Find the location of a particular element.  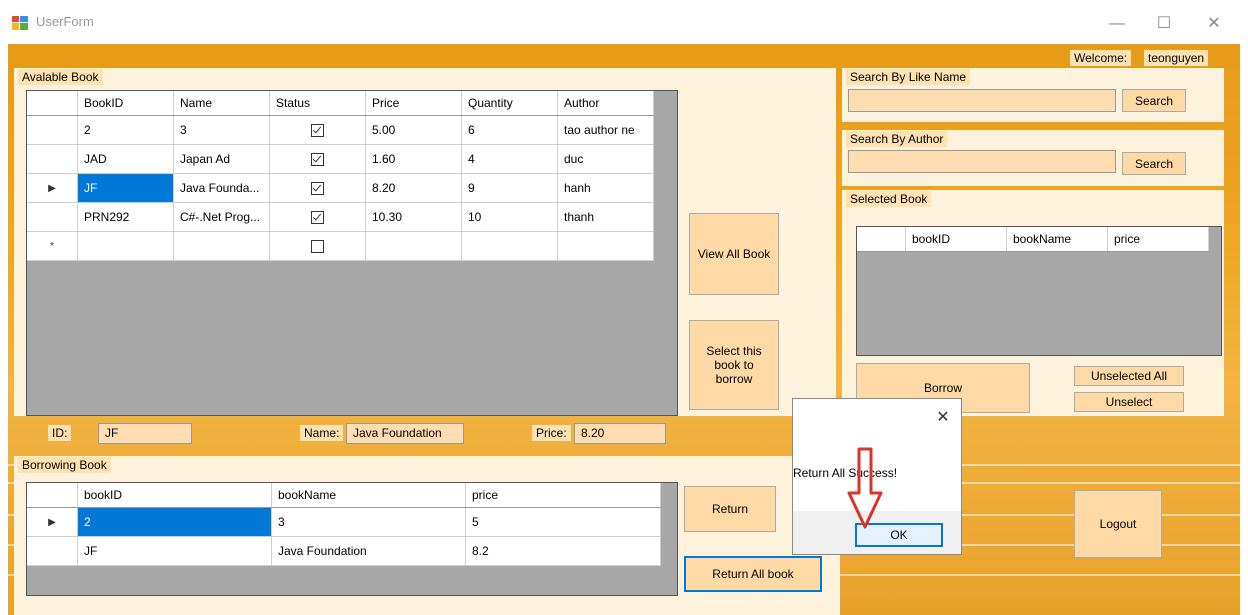

grid-header-row: bookID bookName price is located at coordinates (1033, 239).